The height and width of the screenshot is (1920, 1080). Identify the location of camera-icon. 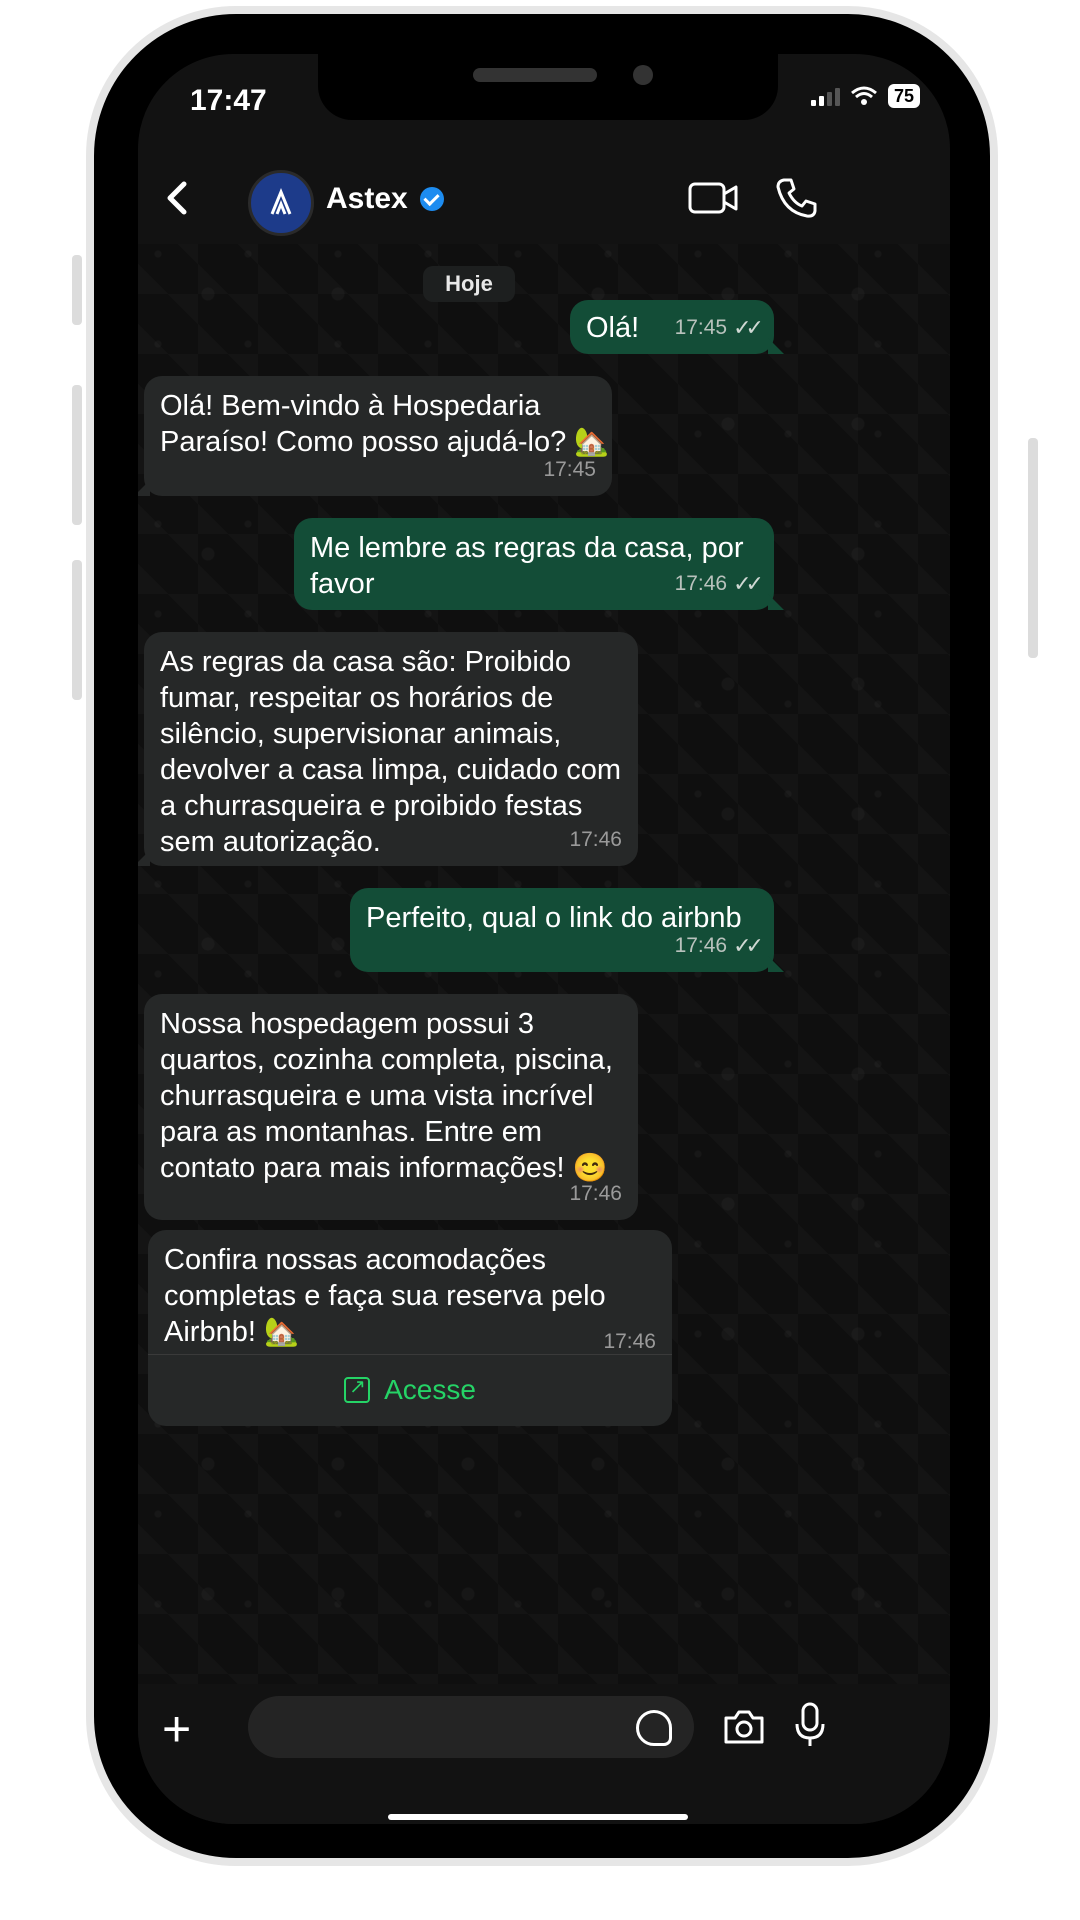
(744, 1727).